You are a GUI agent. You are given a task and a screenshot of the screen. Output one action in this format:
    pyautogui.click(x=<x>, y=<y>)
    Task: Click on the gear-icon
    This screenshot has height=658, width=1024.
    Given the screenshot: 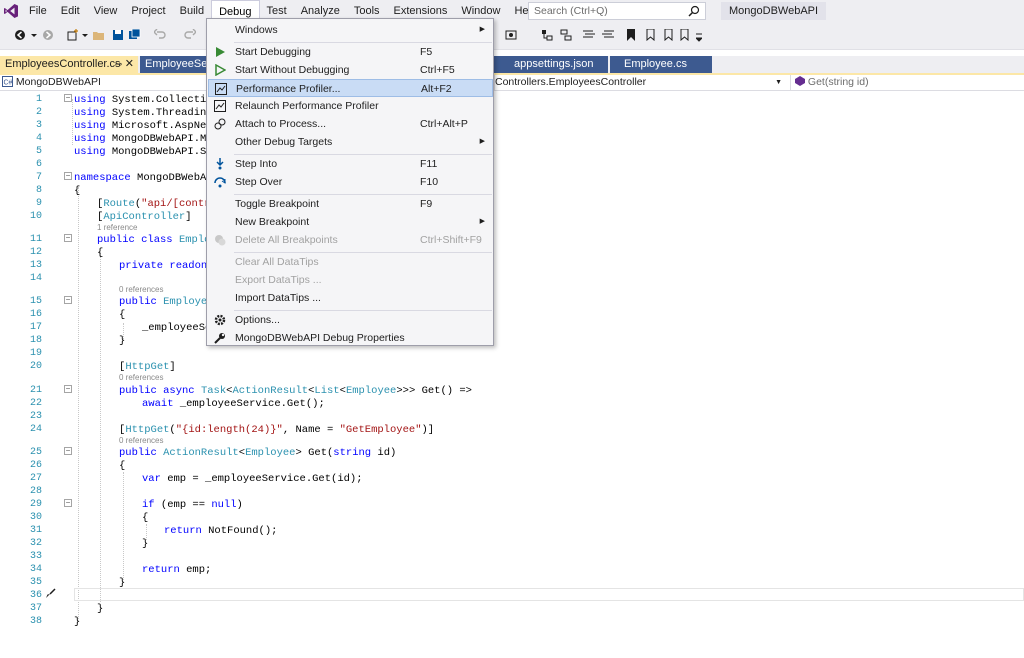 What is the action you would take?
    pyautogui.click(x=220, y=320)
    